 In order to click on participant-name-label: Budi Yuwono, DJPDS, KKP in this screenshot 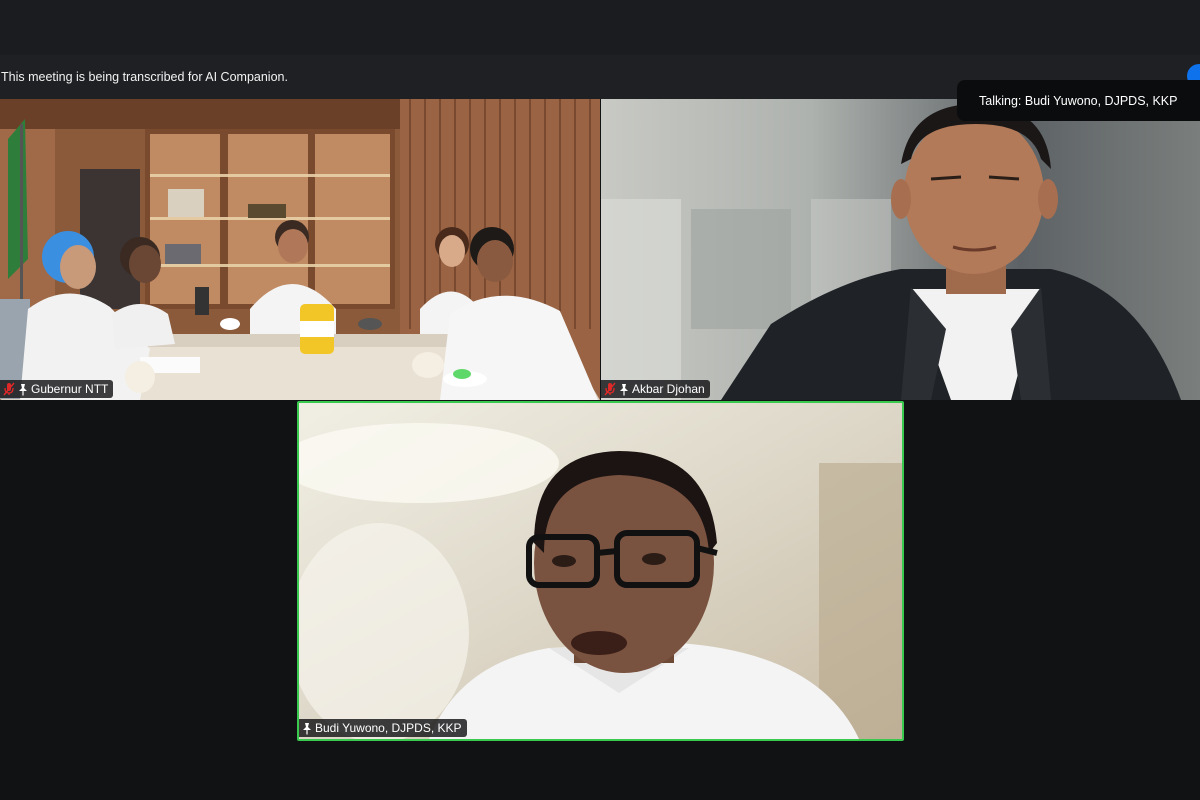, I will do `click(383, 728)`.